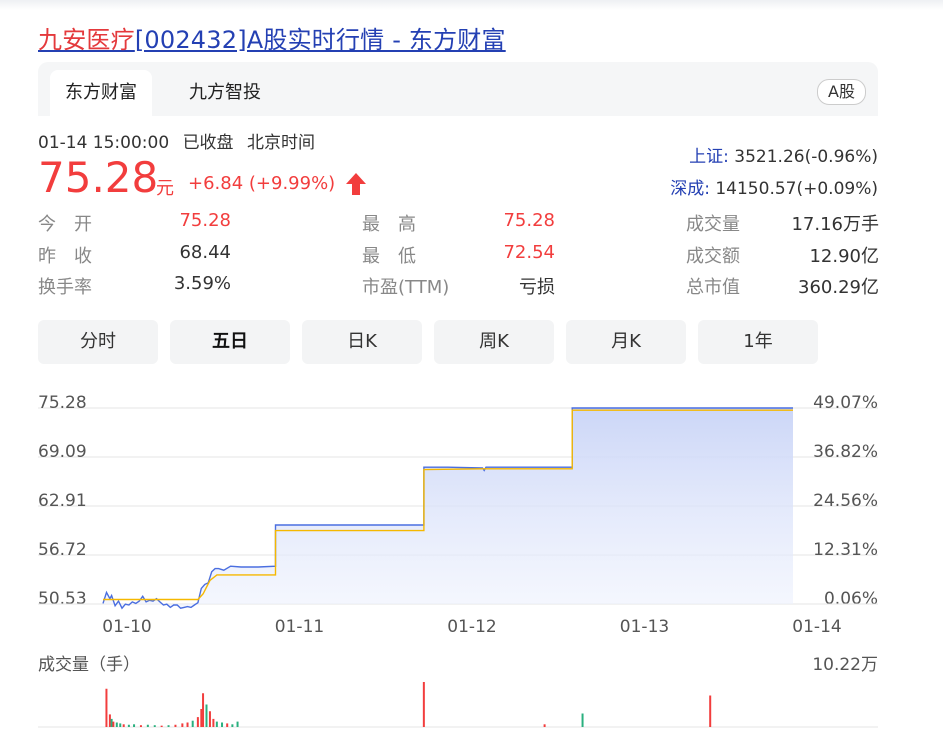  Describe the element at coordinates (838, 287) in the screenshot. I see `stat-value: 360.29亿` at that location.